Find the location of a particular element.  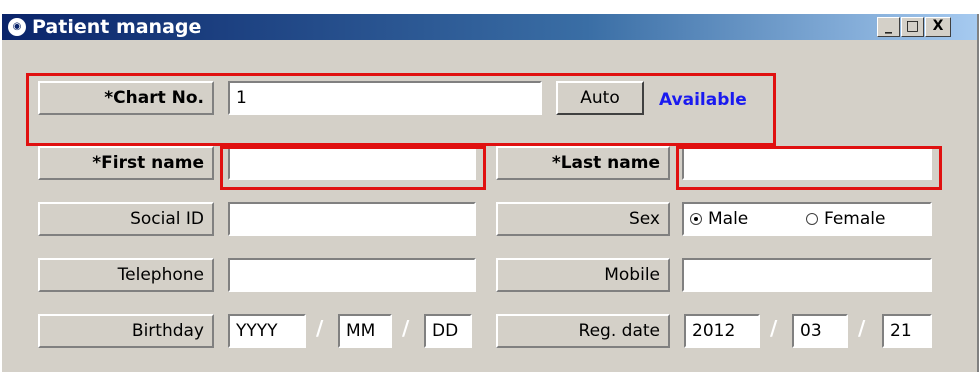

first-name-label: *First name is located at coordinates (126, 163).